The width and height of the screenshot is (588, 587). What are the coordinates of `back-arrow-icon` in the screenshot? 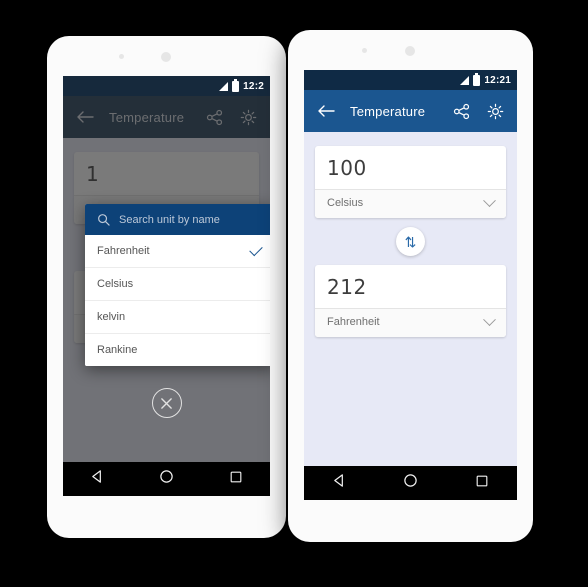 It's located at (326, 111).